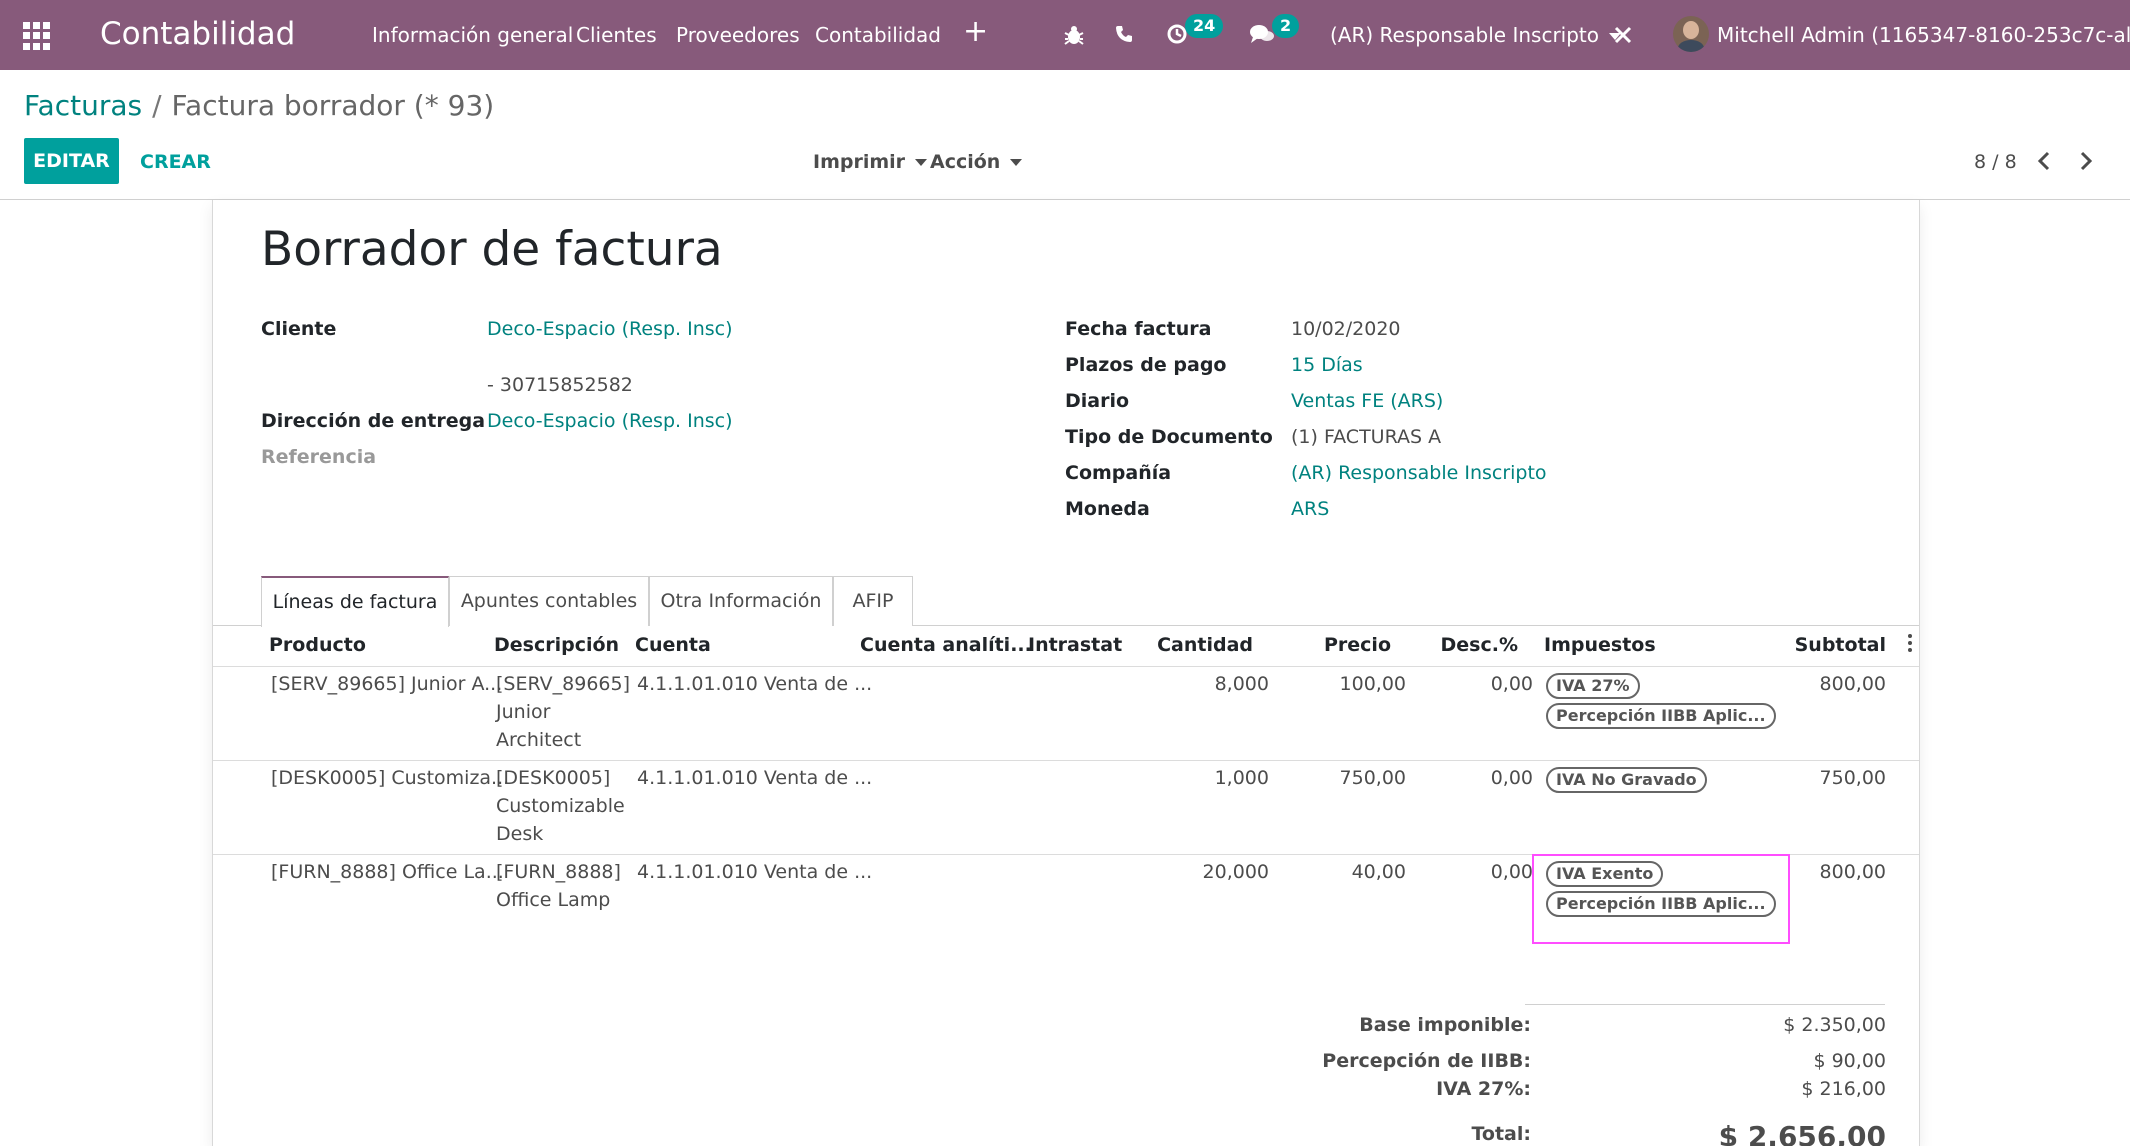 This screenshot has height=1146, width=2130. Describe the element at coordinates (355, 601) in the screenshot. I see `tab-lineas-de-factura: Líneas de factura` at that location.